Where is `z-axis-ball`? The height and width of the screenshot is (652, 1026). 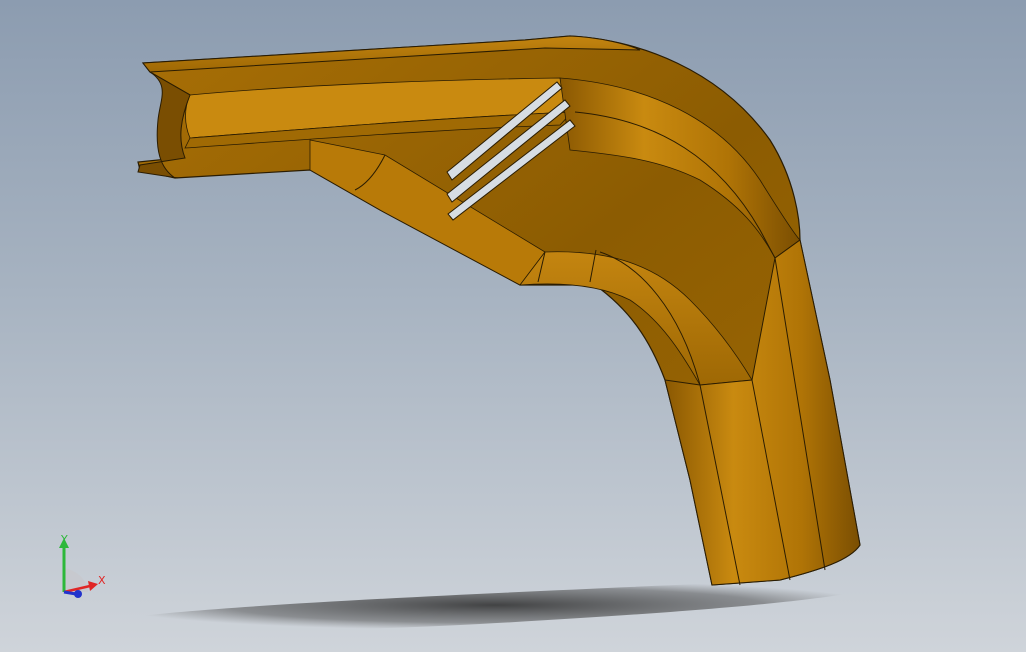 z-axis-ball is located at coordinates (78, 594).